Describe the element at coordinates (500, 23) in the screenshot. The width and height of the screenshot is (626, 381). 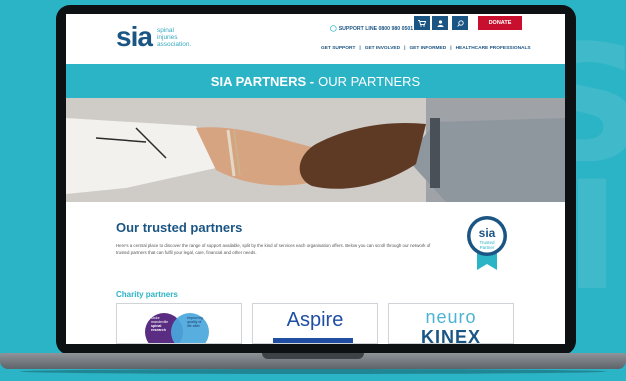
I see `donate-button: DONATE` at that location.